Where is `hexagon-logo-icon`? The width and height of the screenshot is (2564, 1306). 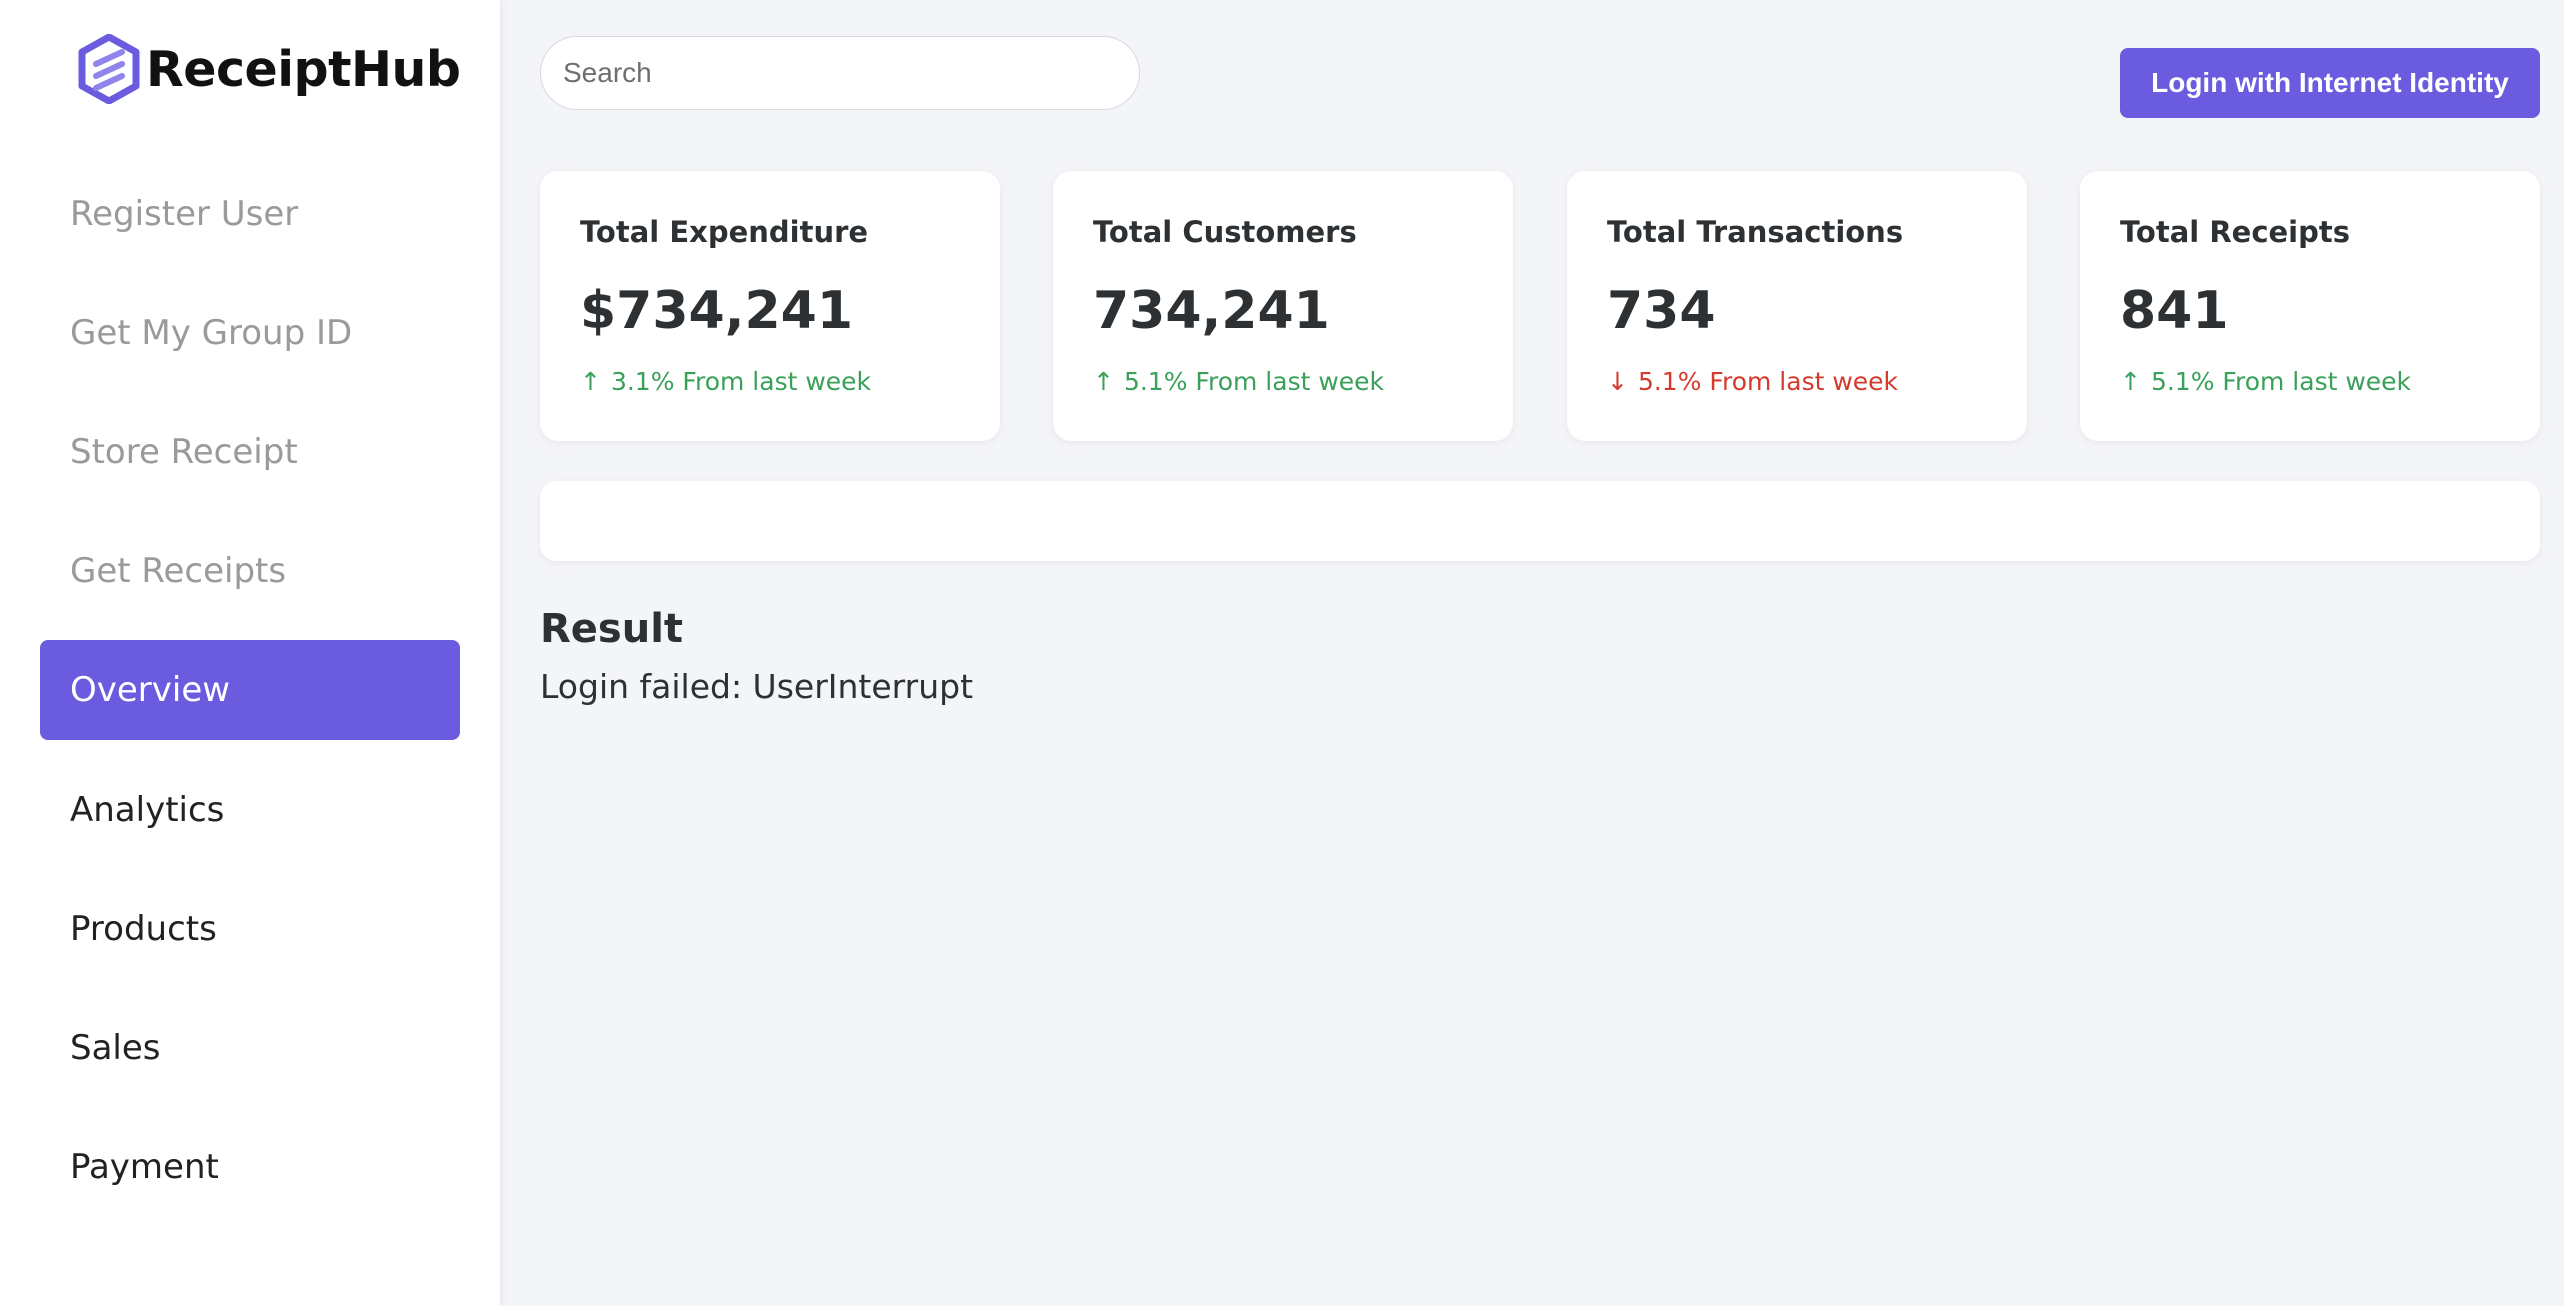 hexagon-logo-icon is located at coordinates (109, 69).